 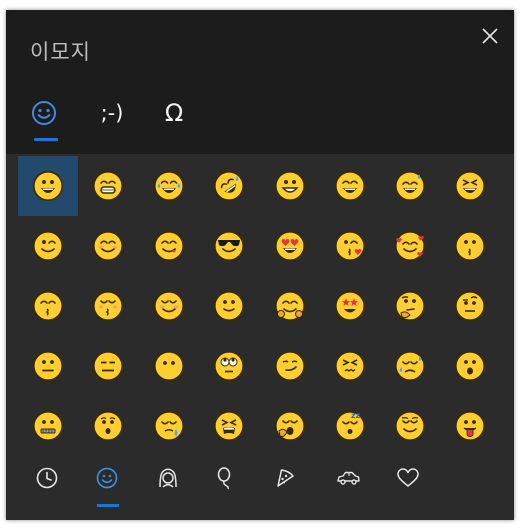 I want to click on tab-active-indicator, so click(x=46, y=139).